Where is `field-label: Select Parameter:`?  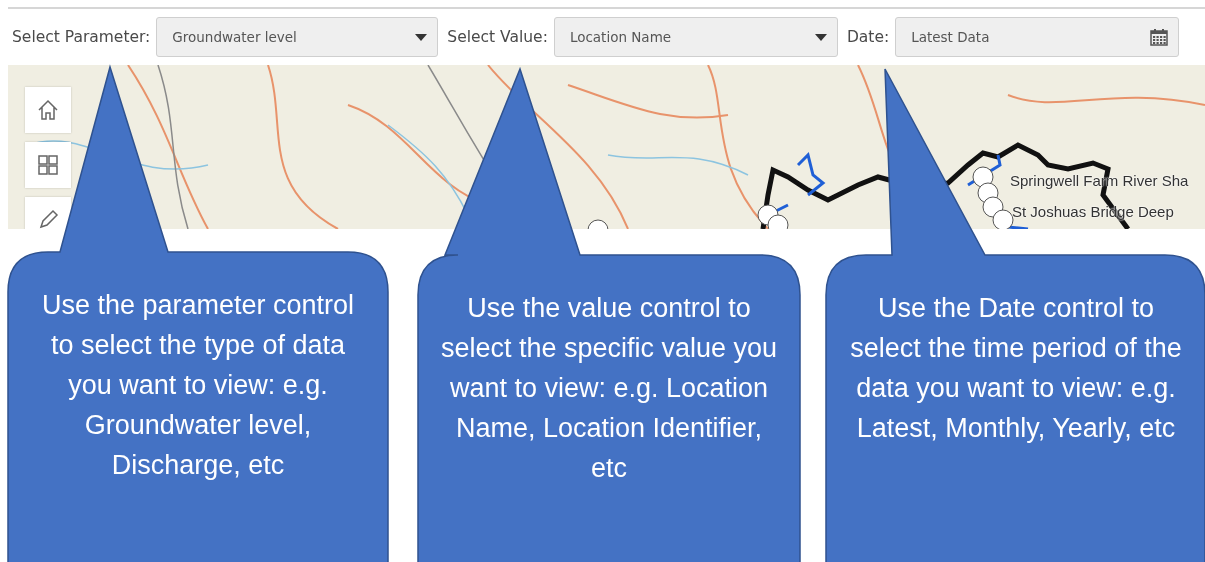
field-label: Select Parameter: is located at coordinates (81, 37).